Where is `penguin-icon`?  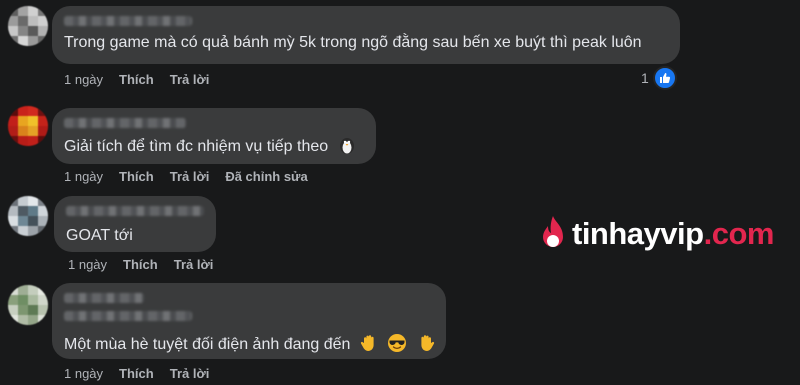
penguin-icon is located at coordinates (347, 145).